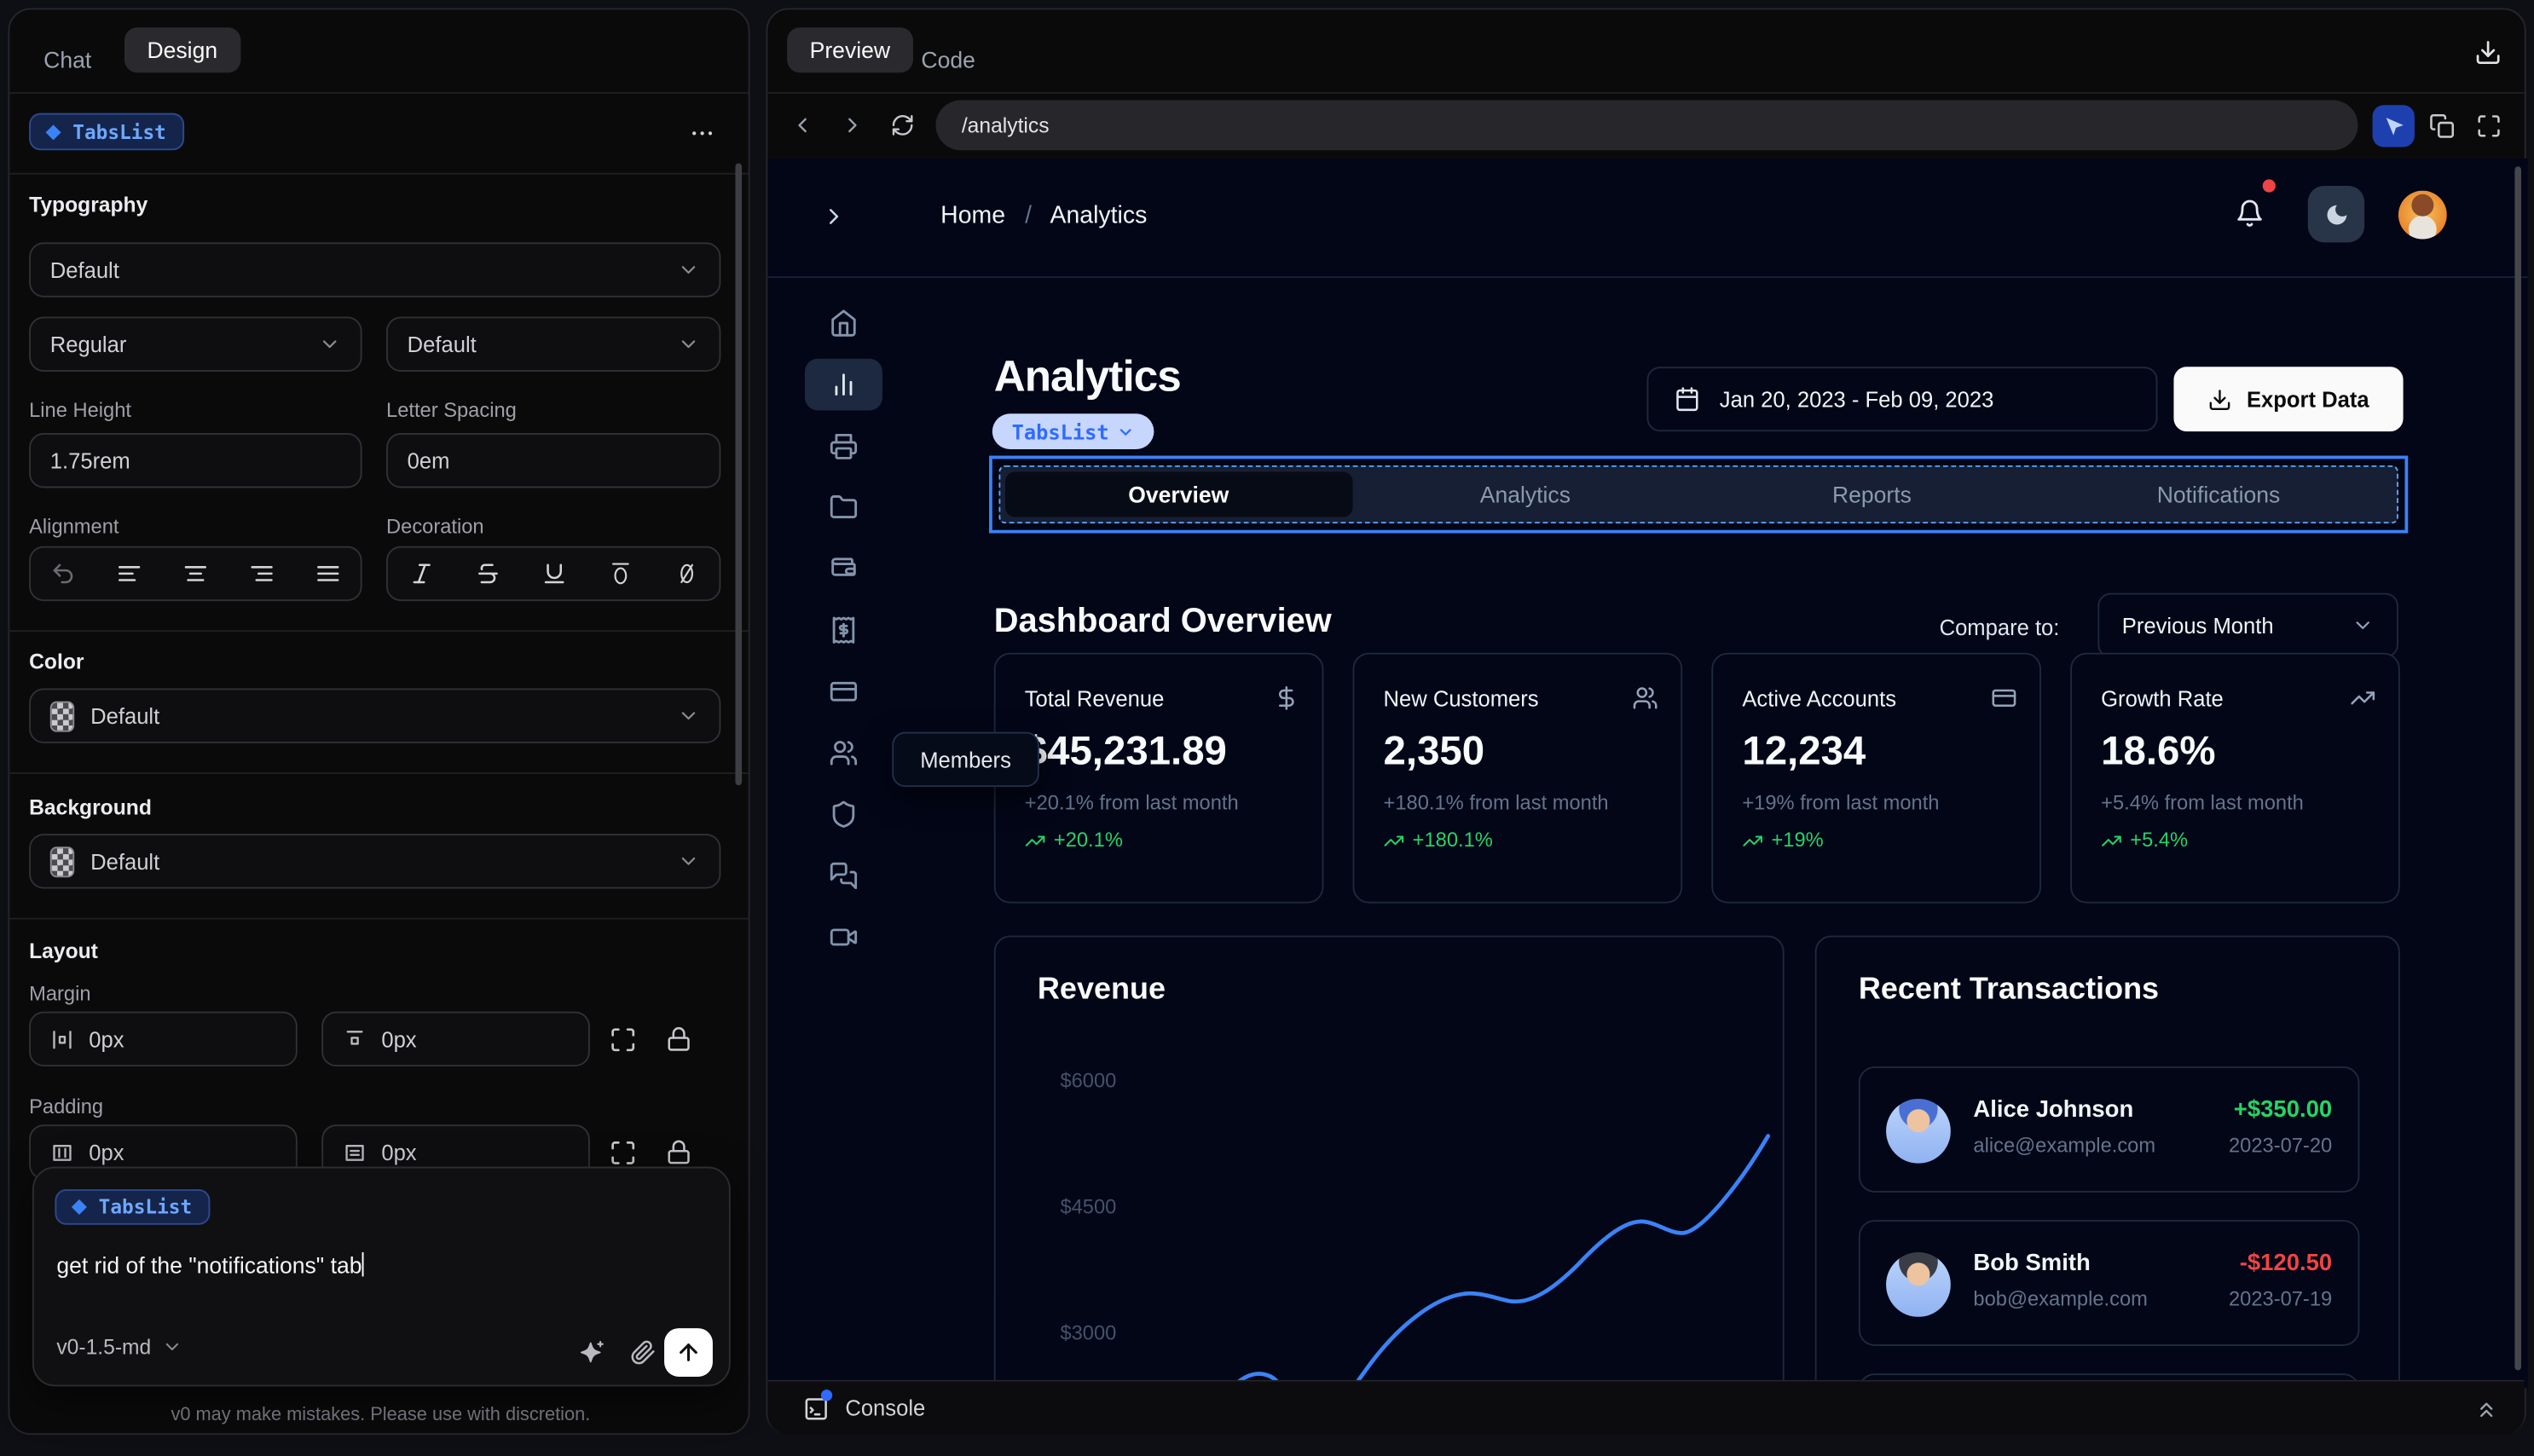 The height and width of the screenshot is (1456, 2534). Describe the element at coordinates (2517, 768) in the screenshot. I see `preview-scrollbar` at that location.